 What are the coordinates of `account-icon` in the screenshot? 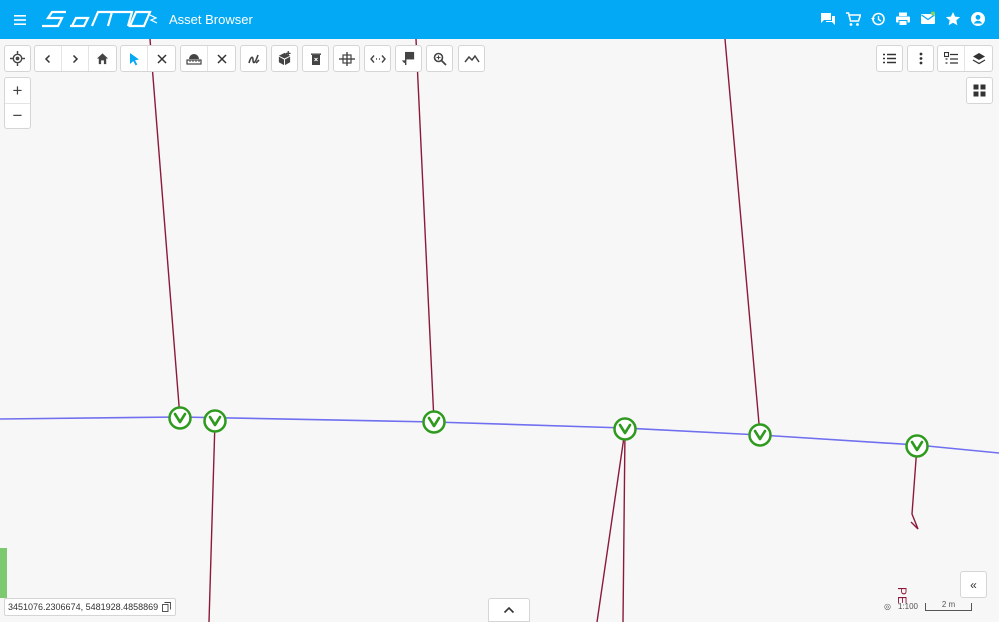 It's located at (977, 18).